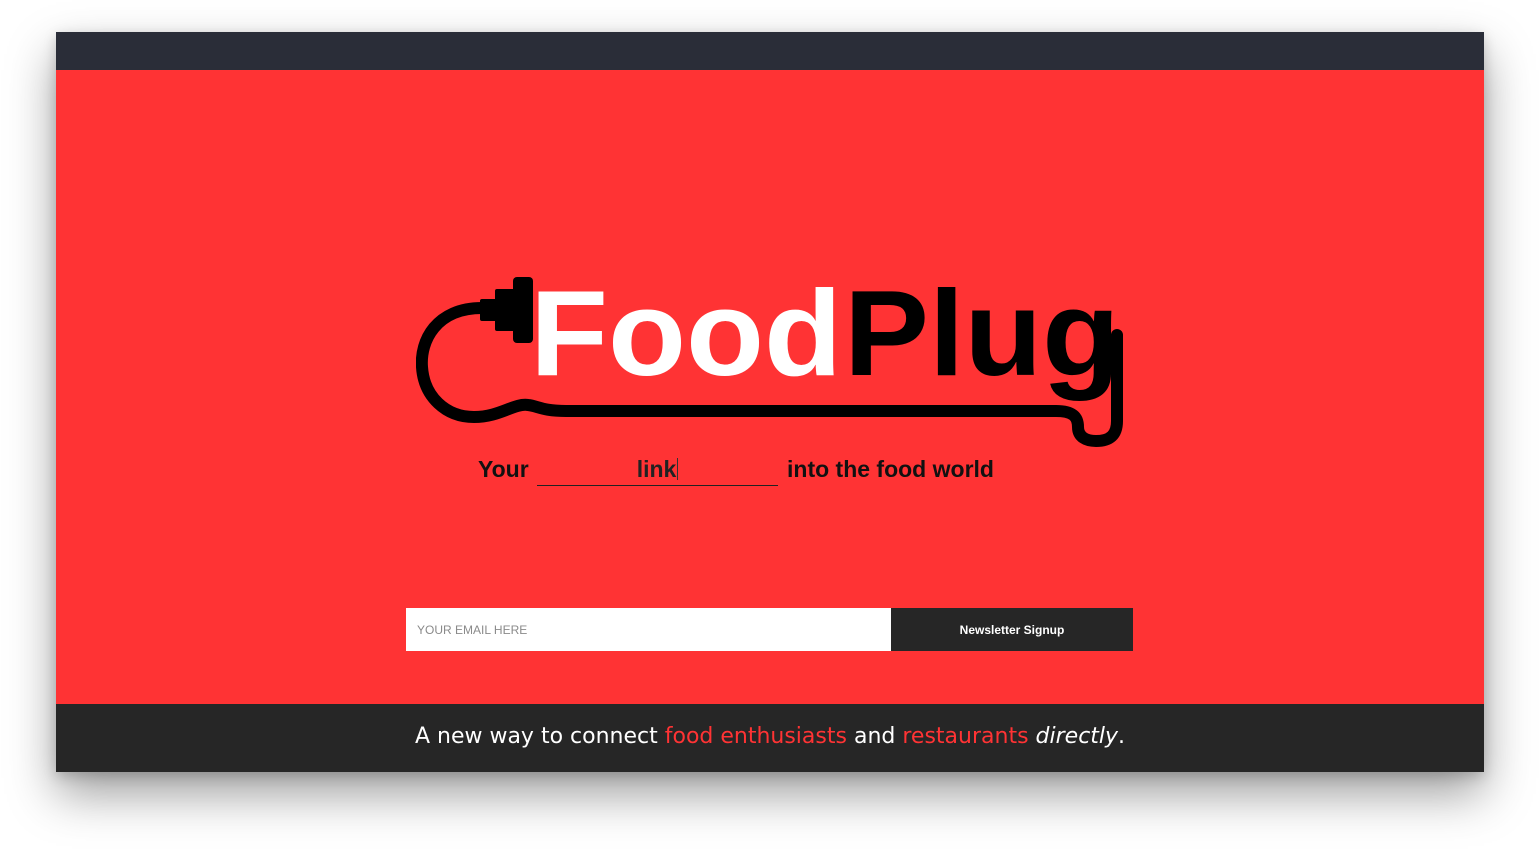  What do you see at coordinates (1077, 736) in the screenshot?
I see `footer-emphasis-directly: directly` at bounding box center [1077, 736].